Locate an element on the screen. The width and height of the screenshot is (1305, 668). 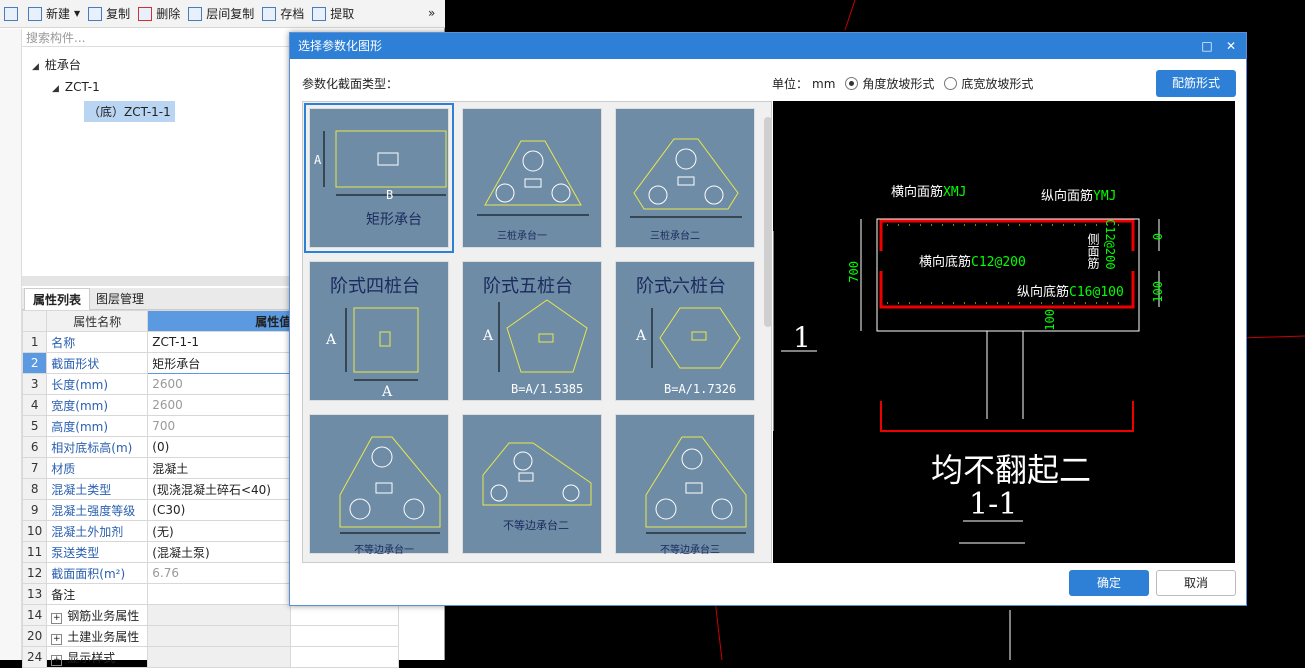
row-name: 截面面积(m²) is located at coordinates (97, 573).